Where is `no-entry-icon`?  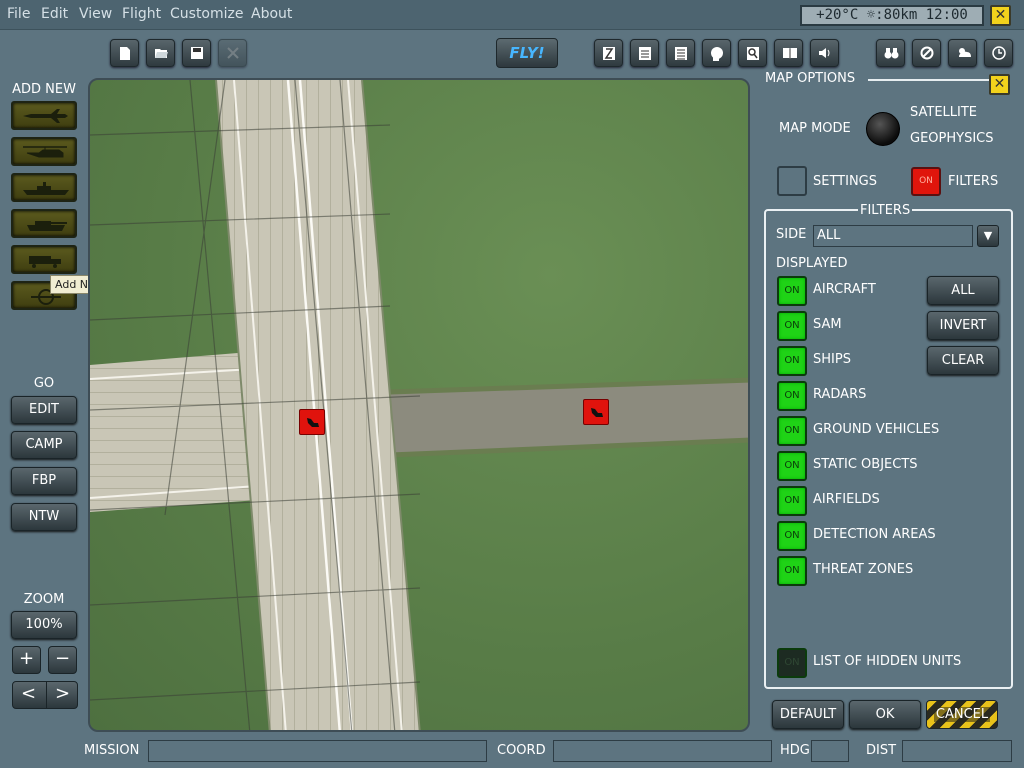
no-entry-icon is located at coordinates (927, 53).